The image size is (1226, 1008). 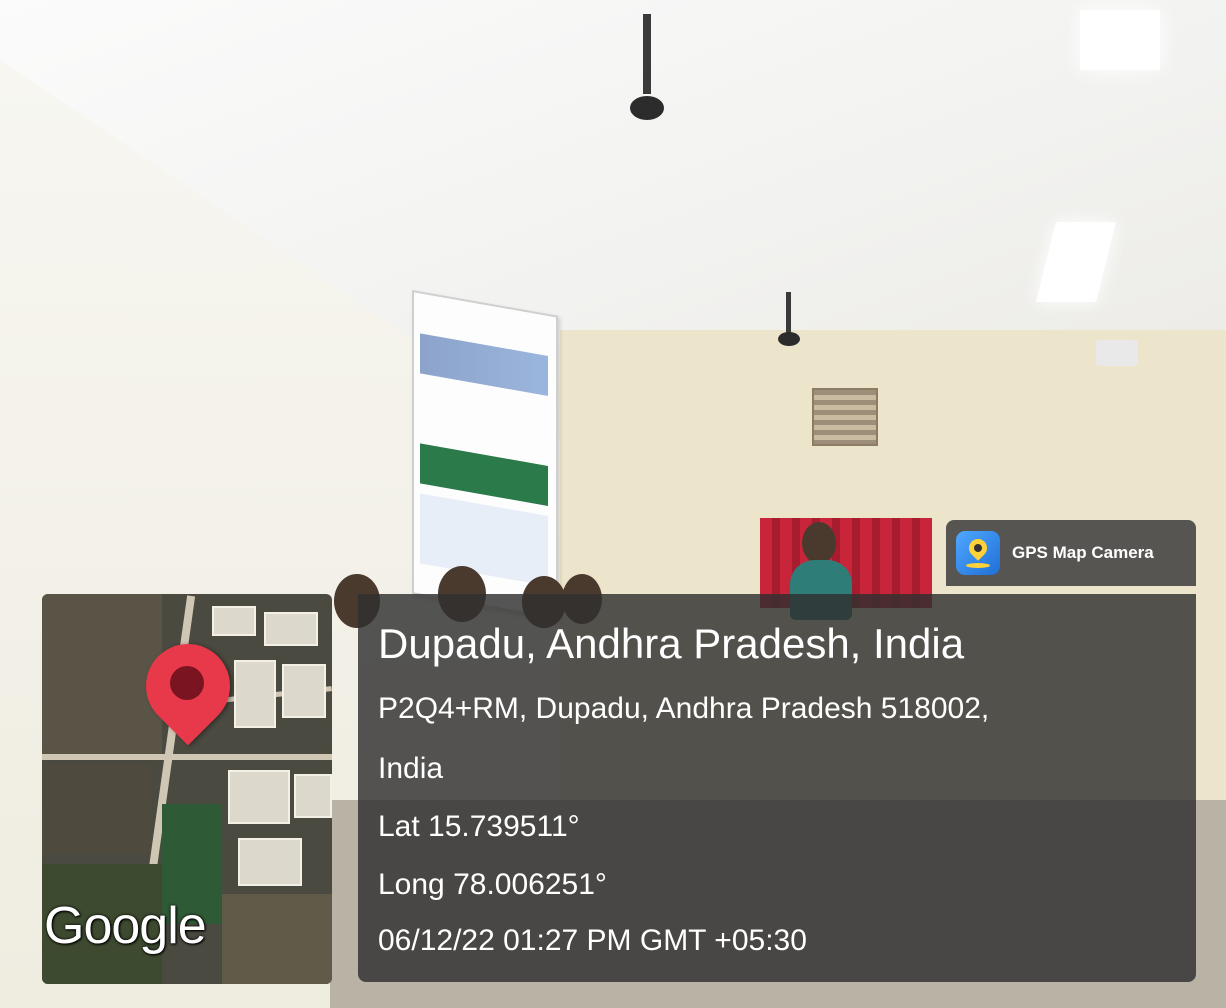 What do you see at coordinates (978, 553) in the screenshot?
I see `gps-camera-pin-icon` at bounding box center [978, 553].